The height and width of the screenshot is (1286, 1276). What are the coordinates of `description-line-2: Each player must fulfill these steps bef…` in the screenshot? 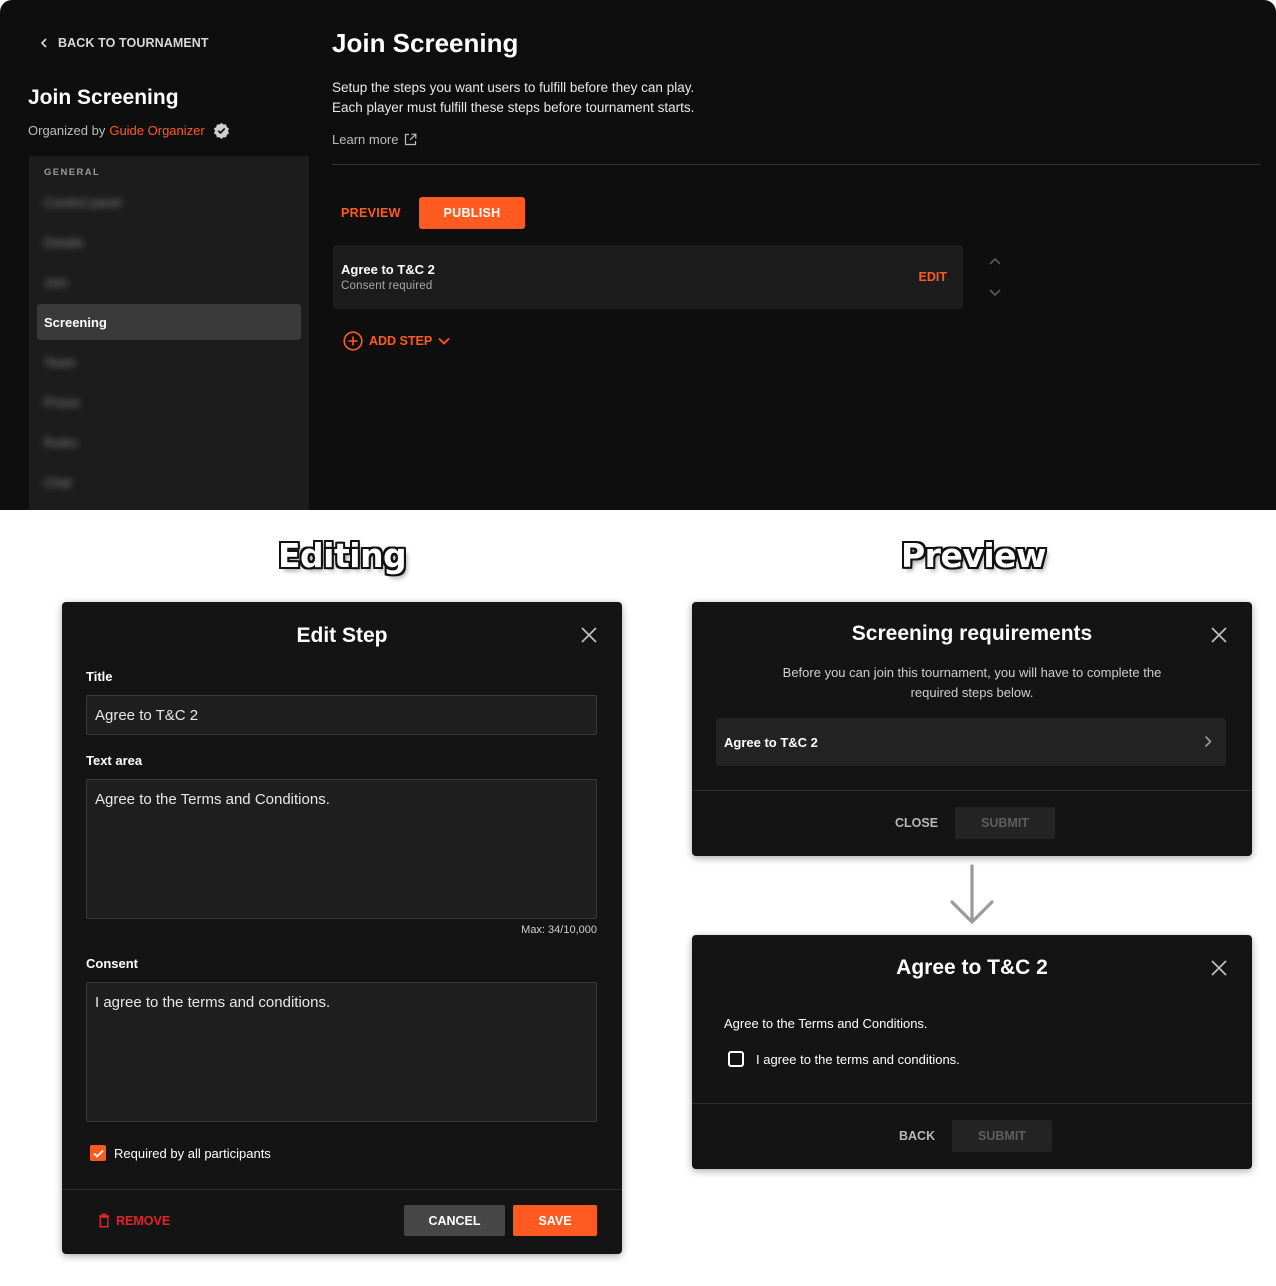 It's located at (513, 107).